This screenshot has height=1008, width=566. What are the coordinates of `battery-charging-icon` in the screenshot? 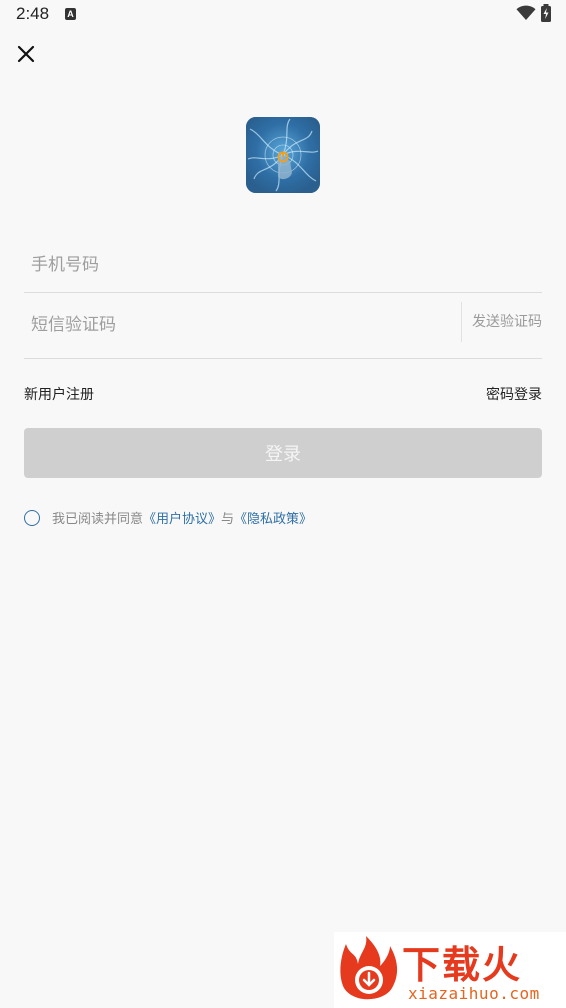 It's located at (546, 13).